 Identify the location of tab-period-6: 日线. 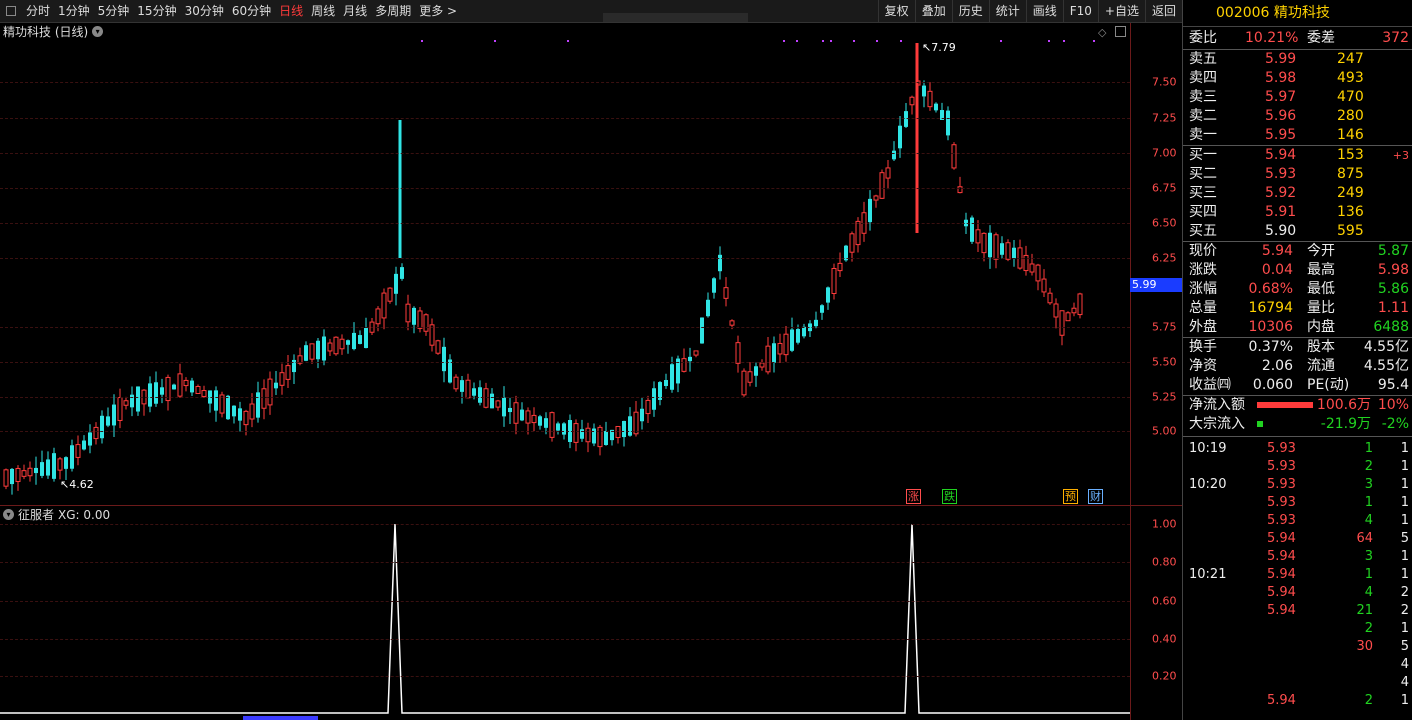
(291, 11).